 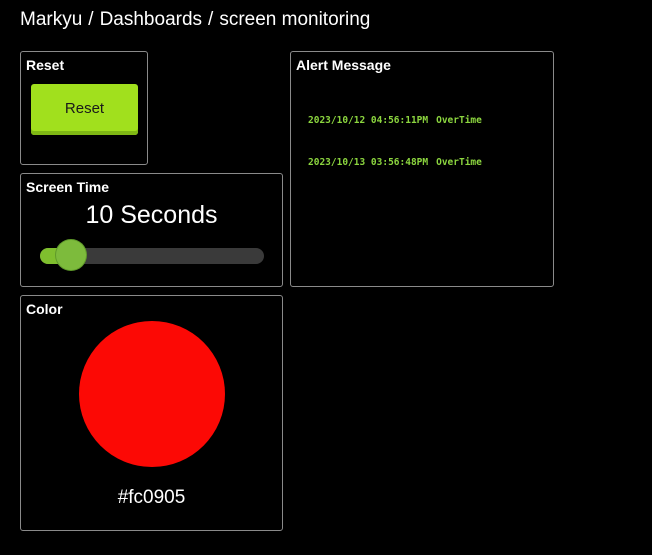 What do you see at coordinates (51, 19) in the screenshot?
I see `breadcrumb-app: Markyu` at bounding box center [51, 19].